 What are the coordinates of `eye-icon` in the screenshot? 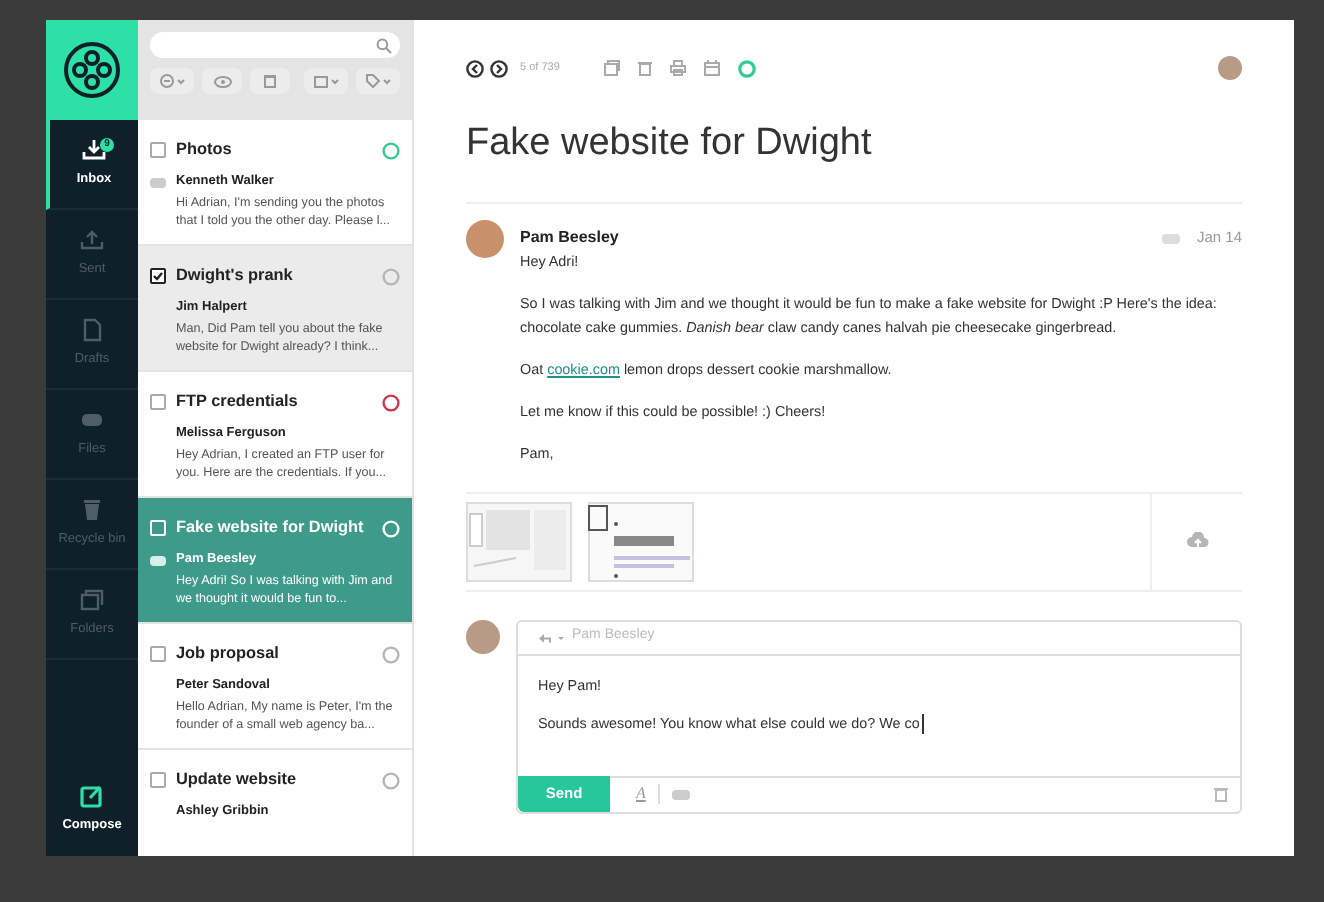 It's located at (222, 81).